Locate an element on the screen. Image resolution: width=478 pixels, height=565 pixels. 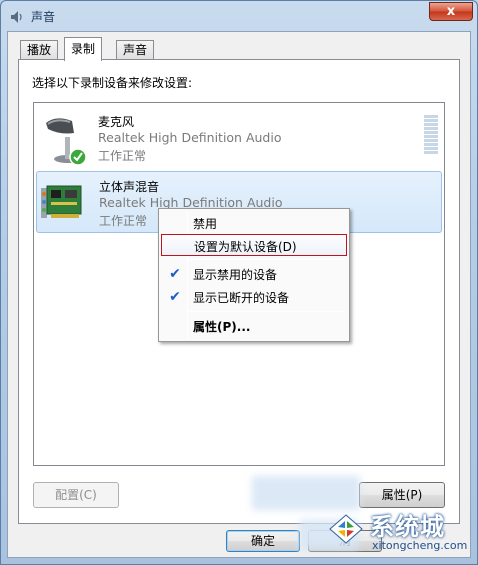
speaker-icon is located at coordinates (16, 17).